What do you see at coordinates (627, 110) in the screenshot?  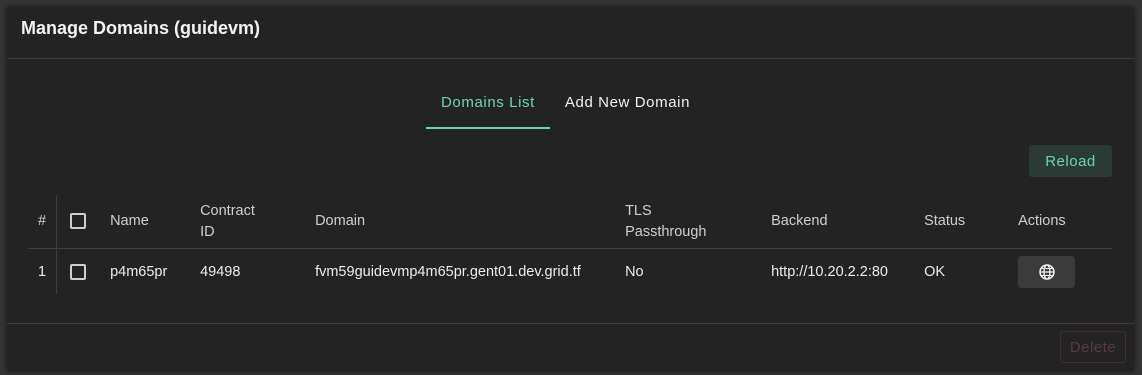 I see `tab-add-new-domain: Add New Domain` at bounding box center [627, 110].